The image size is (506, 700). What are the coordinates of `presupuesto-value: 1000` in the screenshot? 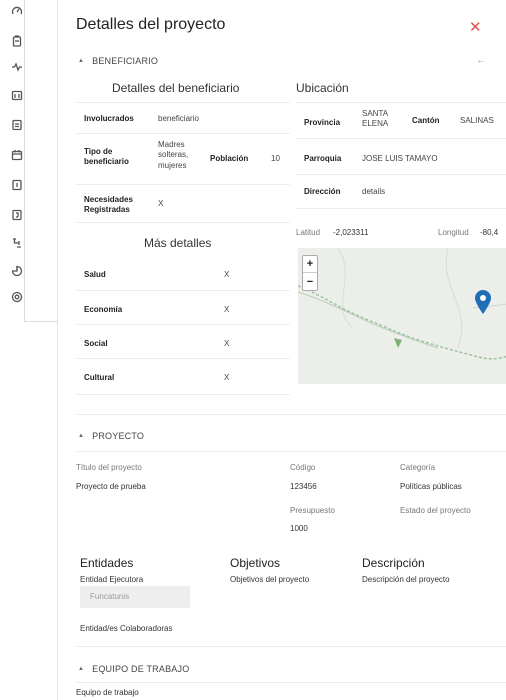 It's located at (299, 528).